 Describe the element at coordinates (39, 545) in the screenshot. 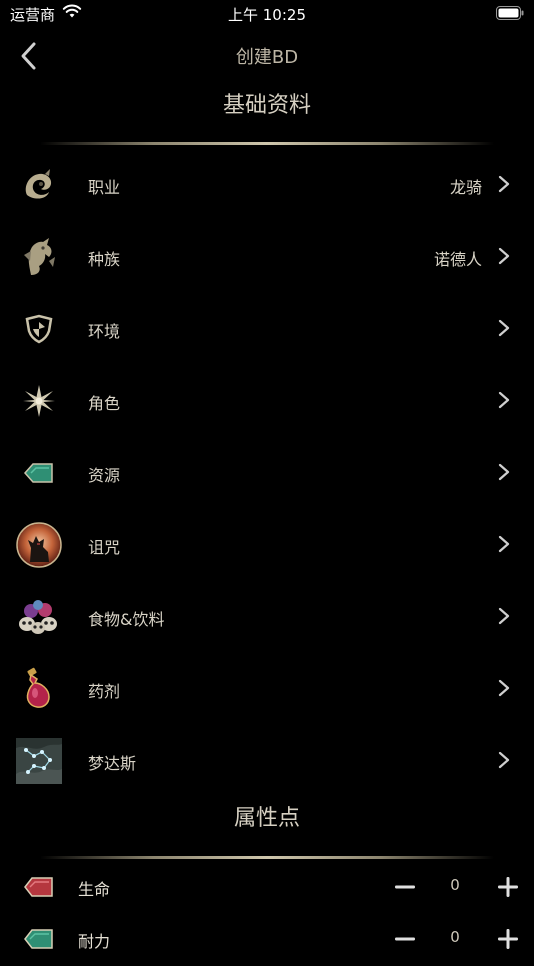

I see `werewolf-curse-icon` at that location.